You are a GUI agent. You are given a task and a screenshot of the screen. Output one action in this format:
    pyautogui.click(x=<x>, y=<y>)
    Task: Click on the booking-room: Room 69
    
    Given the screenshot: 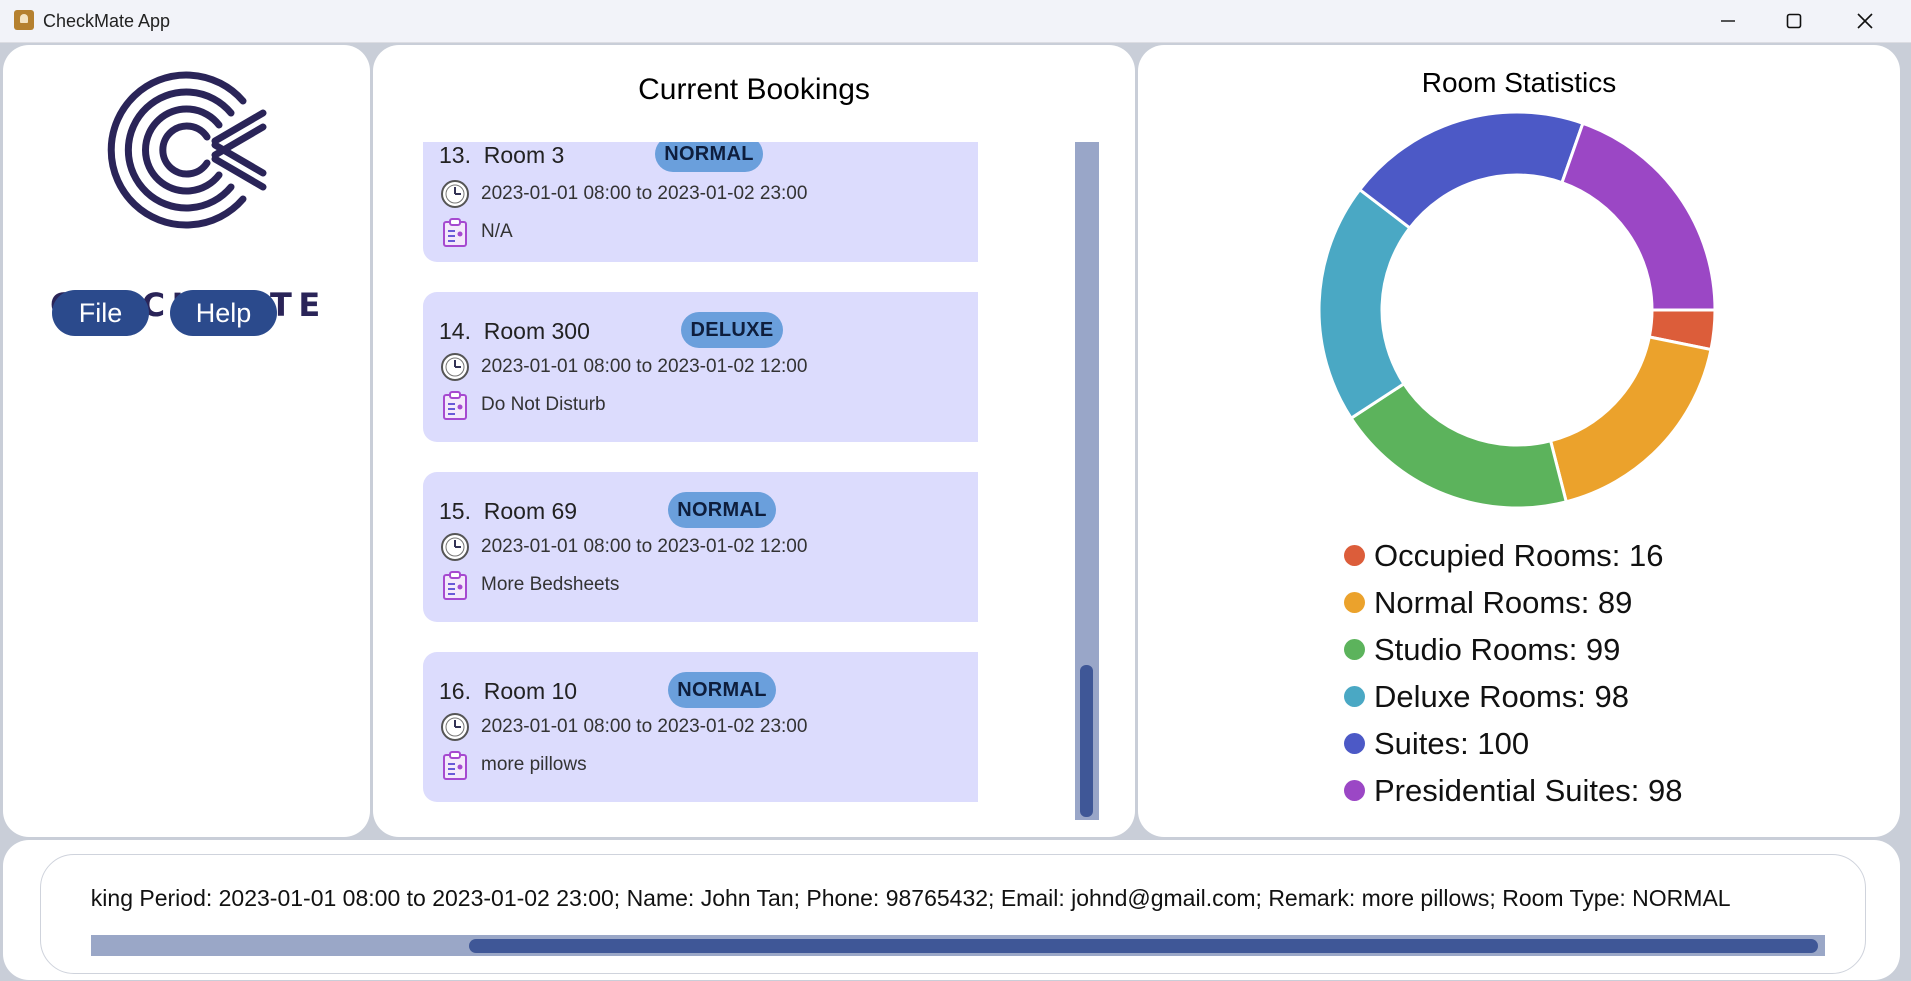 What is the action you would take?
    pyautogui.click(x=530, y=511)
    